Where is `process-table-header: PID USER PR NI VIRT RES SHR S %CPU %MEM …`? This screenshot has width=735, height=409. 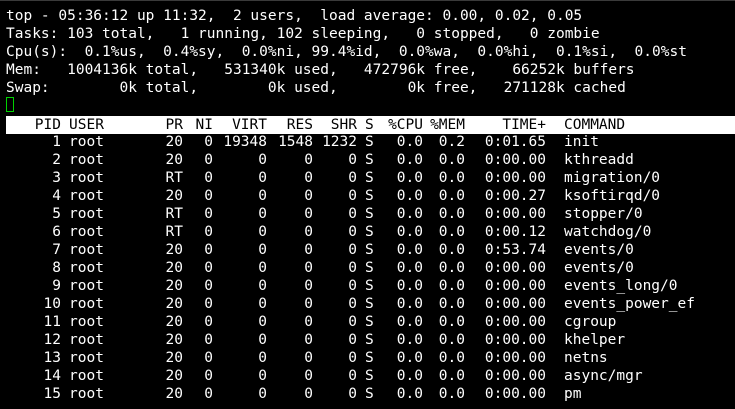
process-table-header: PID USER PR NI VIRT RES SHR S %CPU %MEM … is located at coordinates (370, 125).